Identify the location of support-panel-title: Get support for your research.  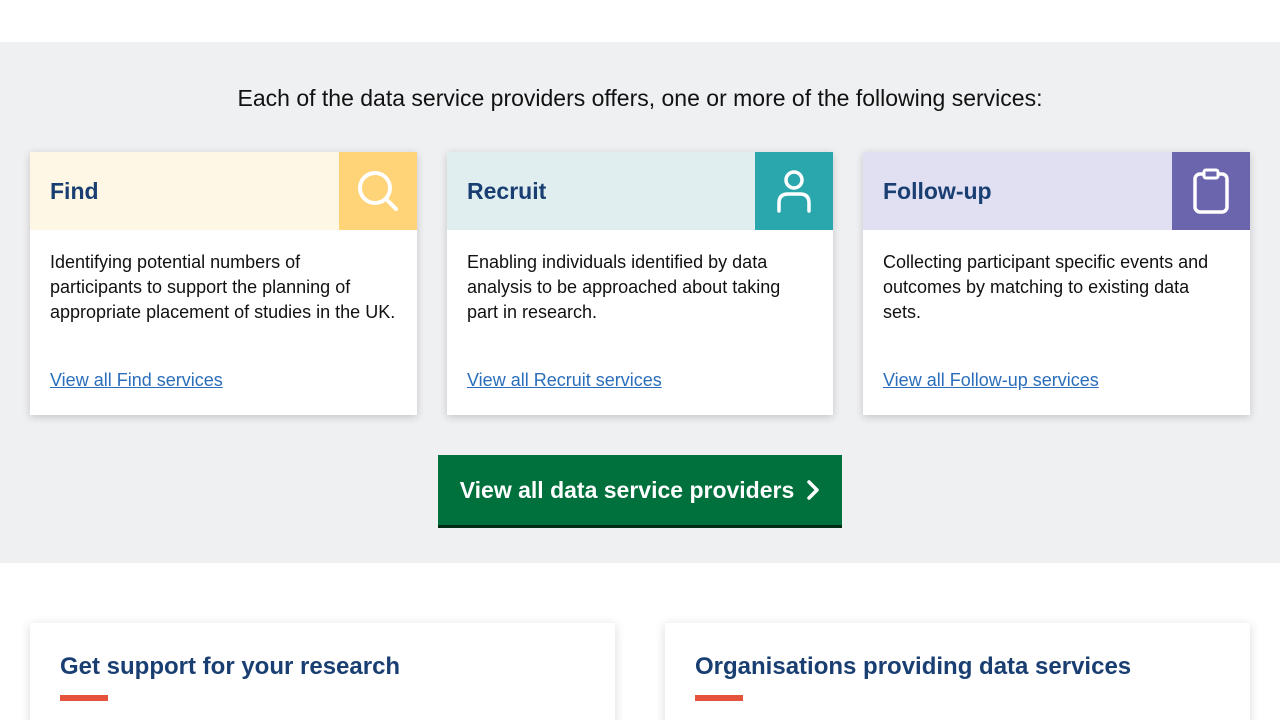
(230, 666).